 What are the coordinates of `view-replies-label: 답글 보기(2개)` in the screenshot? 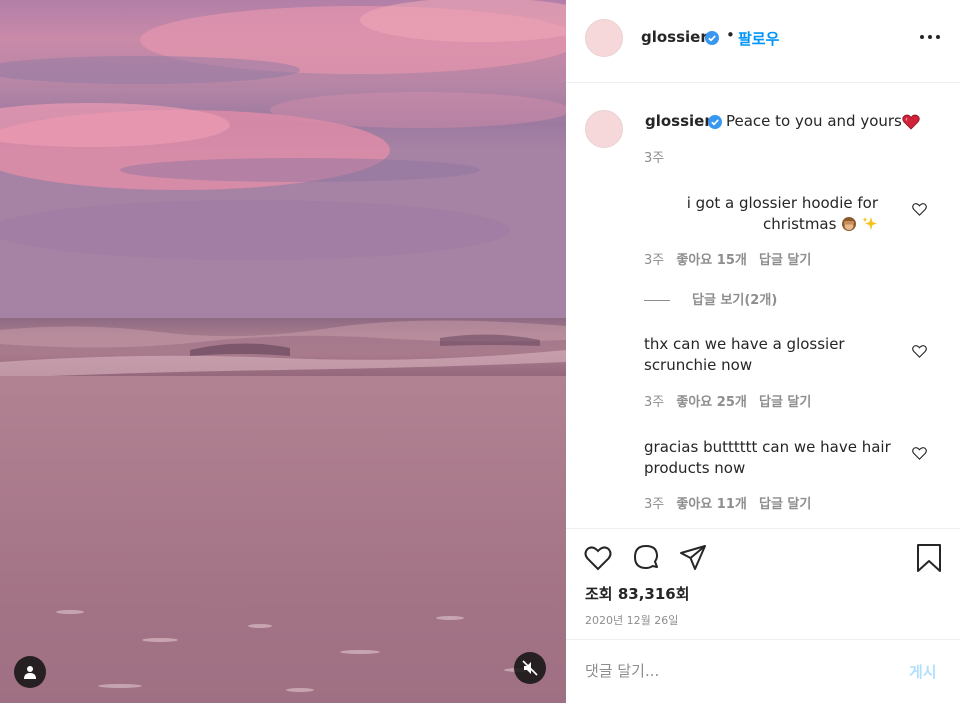 It's located at (735, 300).